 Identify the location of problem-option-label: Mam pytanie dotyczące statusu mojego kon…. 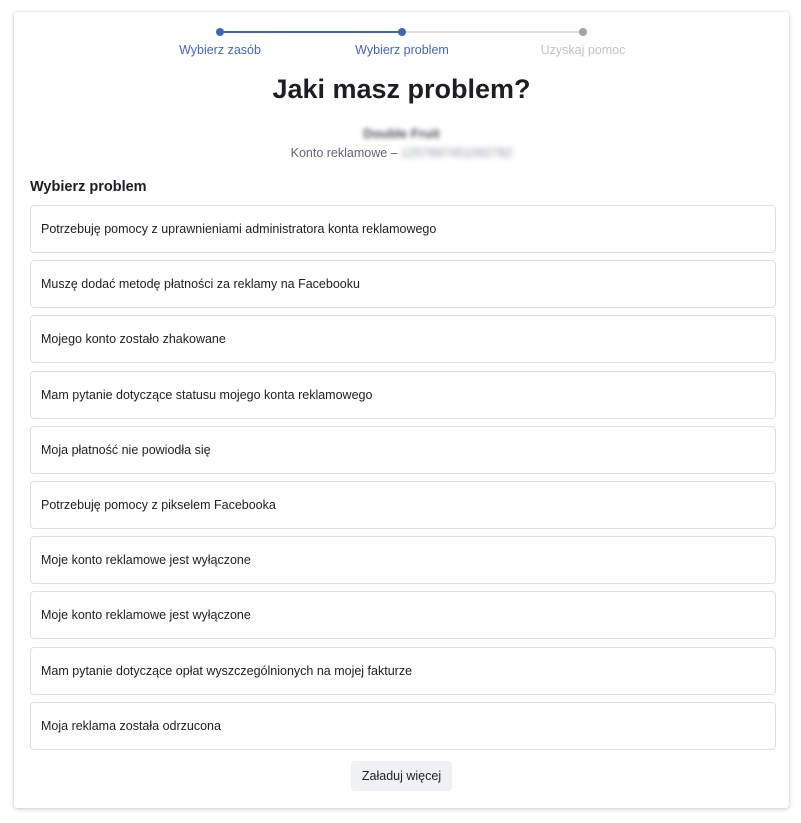
(207, 394).